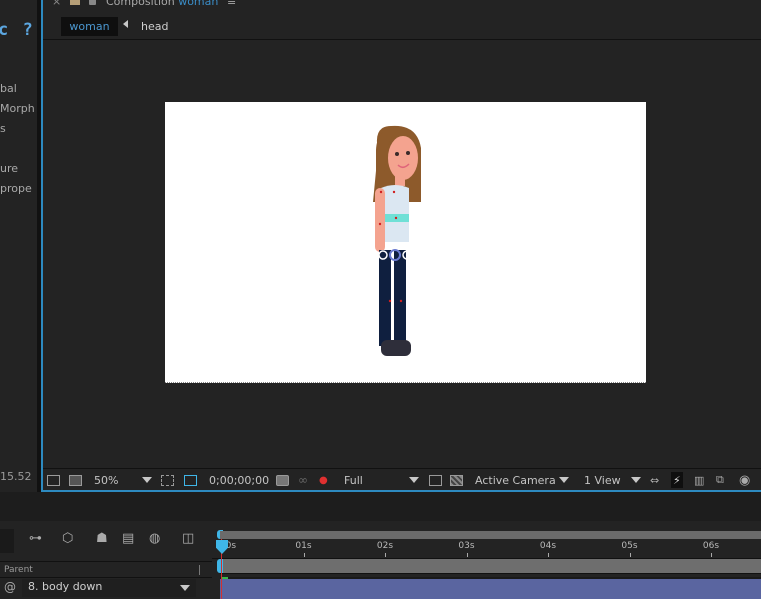 This screenshot has height=599, width=761. I want to click on resolution-dropdown: Full, so click(353, 480).